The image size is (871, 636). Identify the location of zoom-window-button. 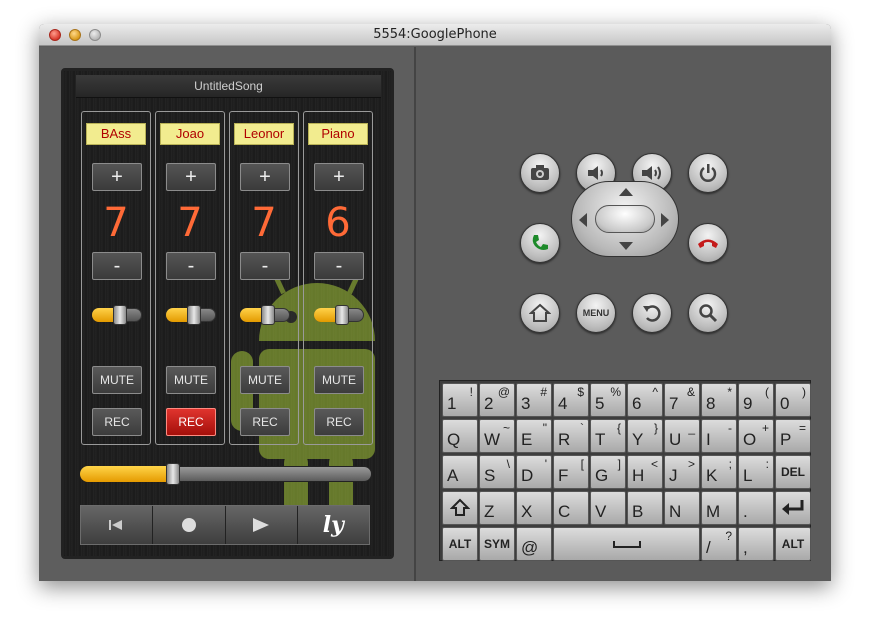
(95, 35).